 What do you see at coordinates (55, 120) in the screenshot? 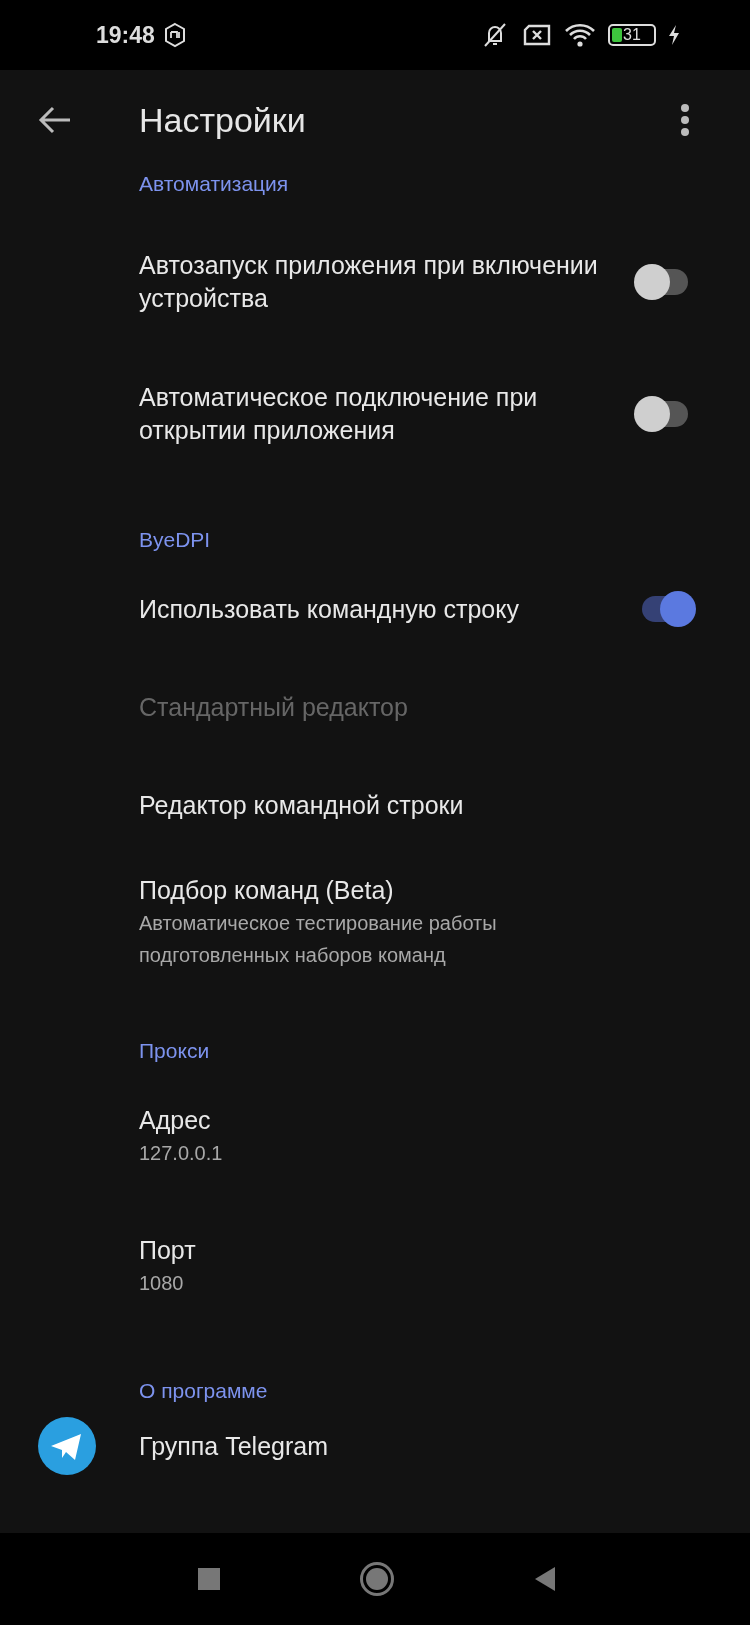
I see `back-arrow-icon` at bounding box center [55, 120].